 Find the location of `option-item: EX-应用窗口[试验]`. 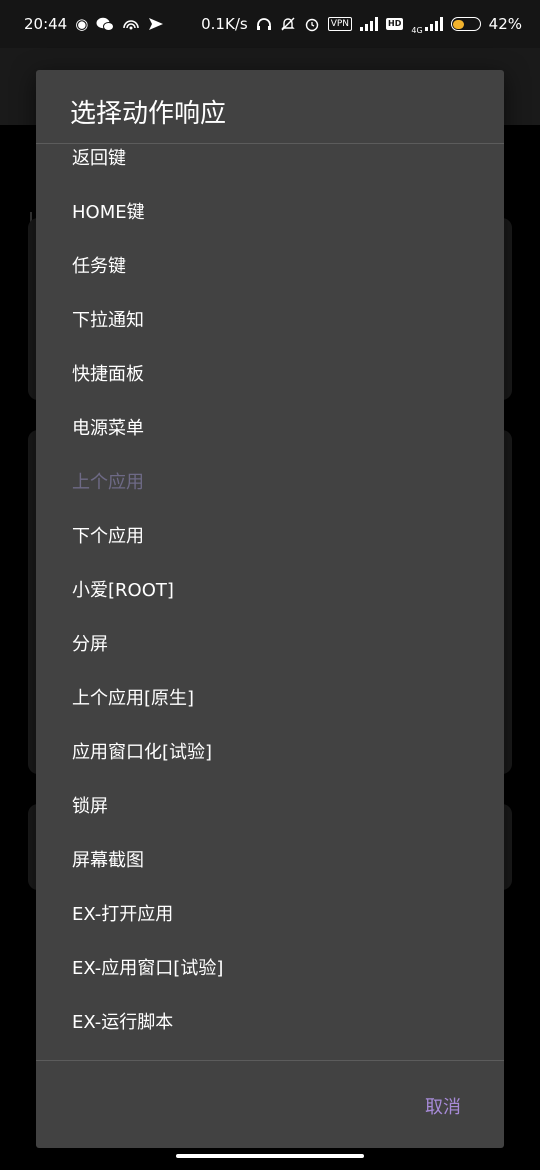

option-item: EX-应用窗口[试验] is located at coordinates (270, 967).